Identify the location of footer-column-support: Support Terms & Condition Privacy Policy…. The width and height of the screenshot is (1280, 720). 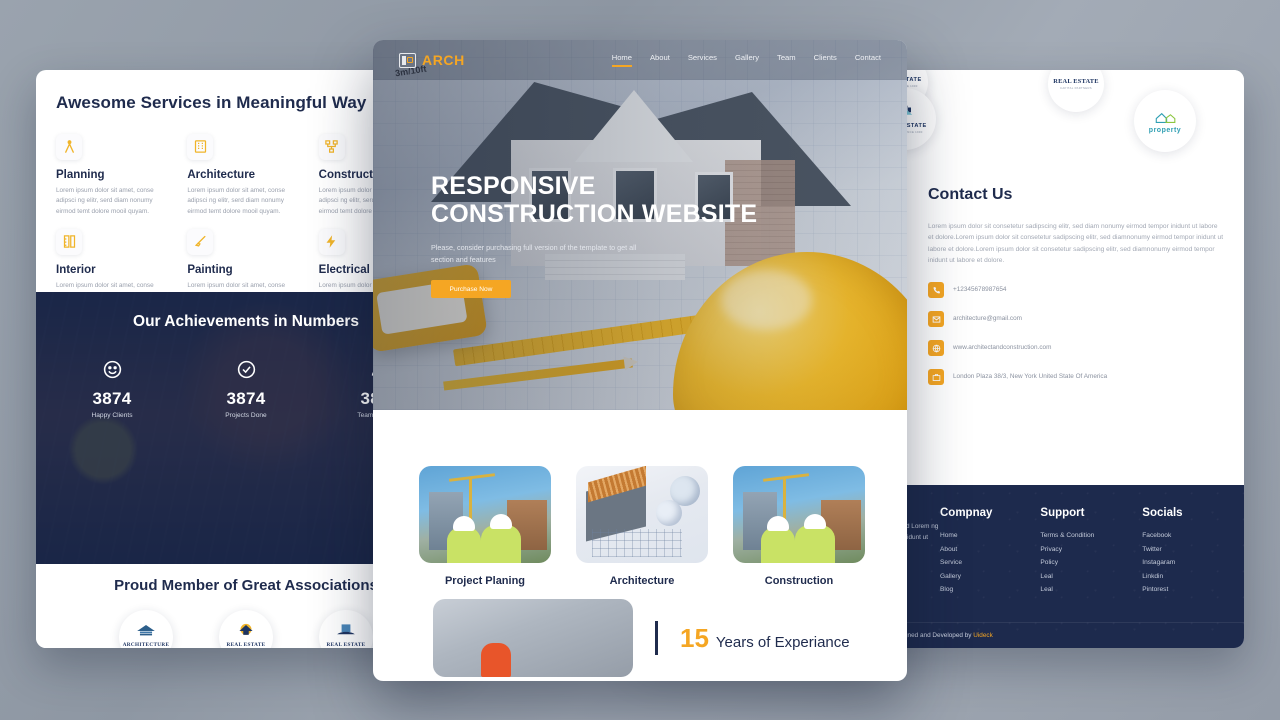
(1067, 553).